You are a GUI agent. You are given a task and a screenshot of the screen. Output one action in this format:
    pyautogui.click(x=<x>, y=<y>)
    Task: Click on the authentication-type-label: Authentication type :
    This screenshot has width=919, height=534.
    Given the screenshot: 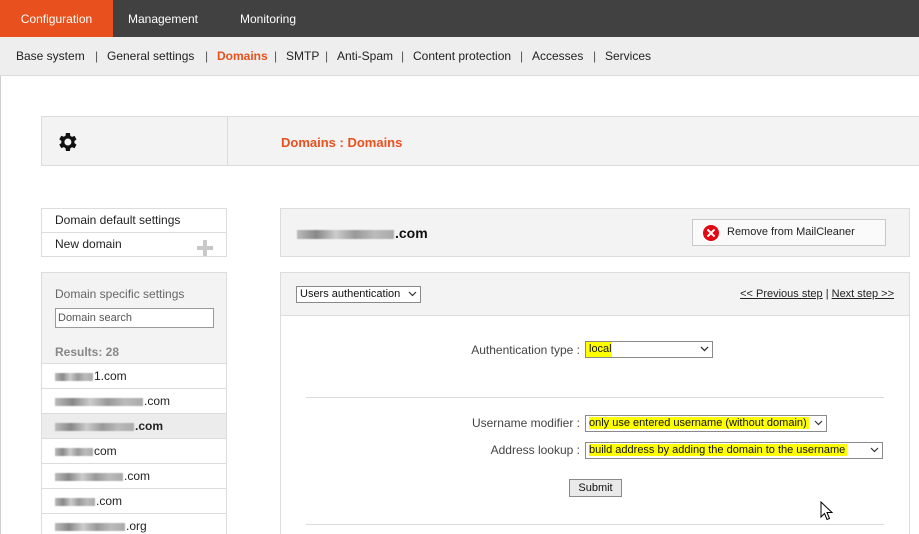 What is the action you would take?
    pyautogui.click(x=525, y=350)
    